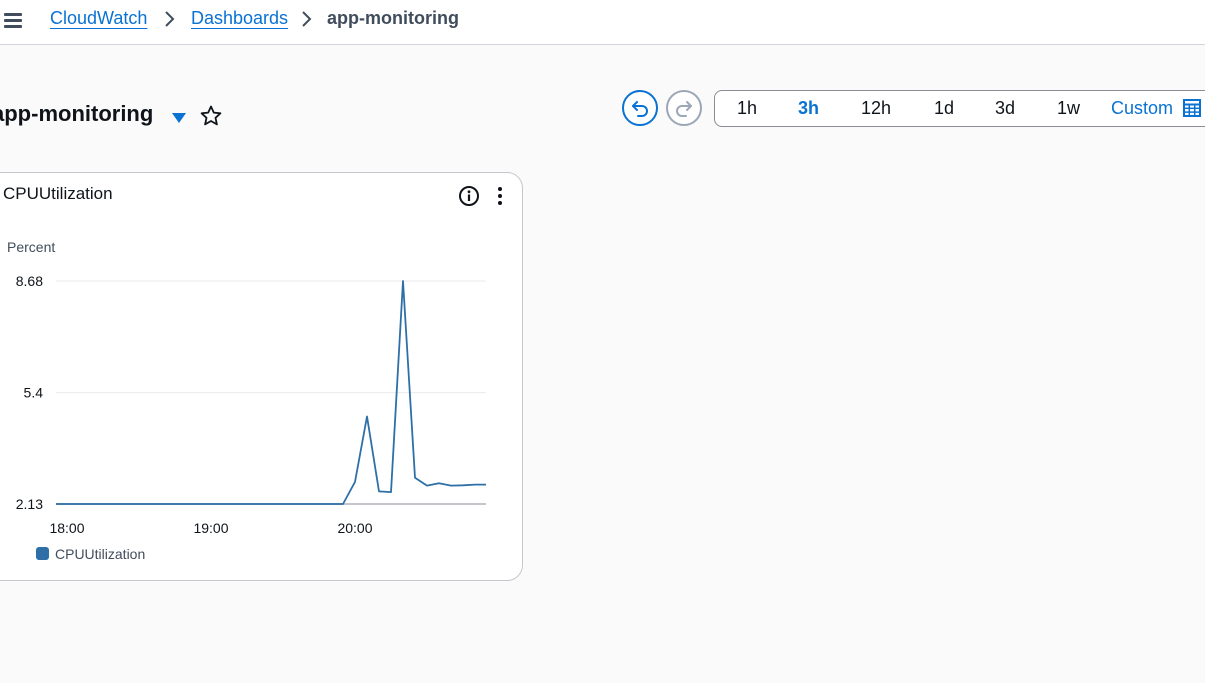  What do you see at coordinates (959, 108) in the screenshot?
I see `time-range-selector: 1h 3h 12h 1d 3d 1w Custom` at bounding box center [959, 108].